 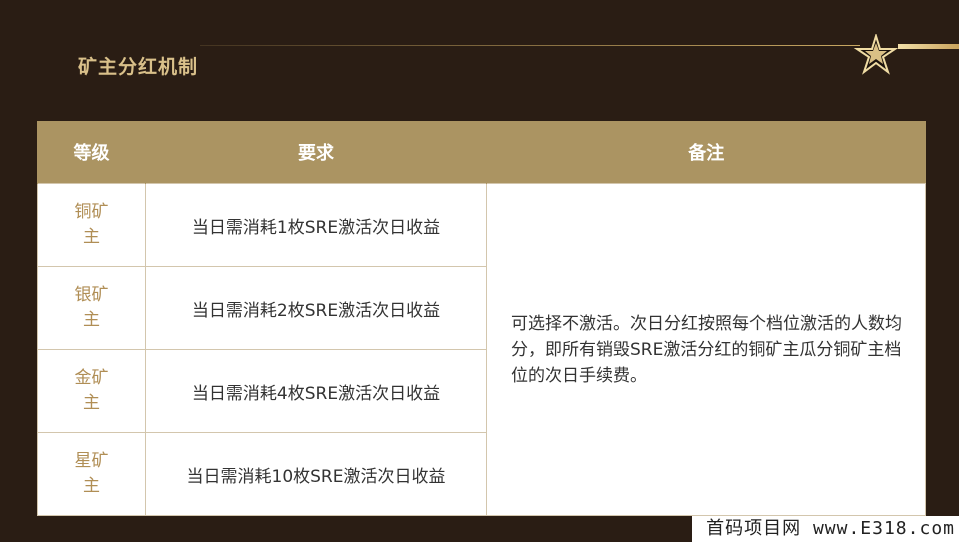 What do you see at coordinates (876, 54) in the screenshot?
I see `star-icon` at bounding box center [876, 54].